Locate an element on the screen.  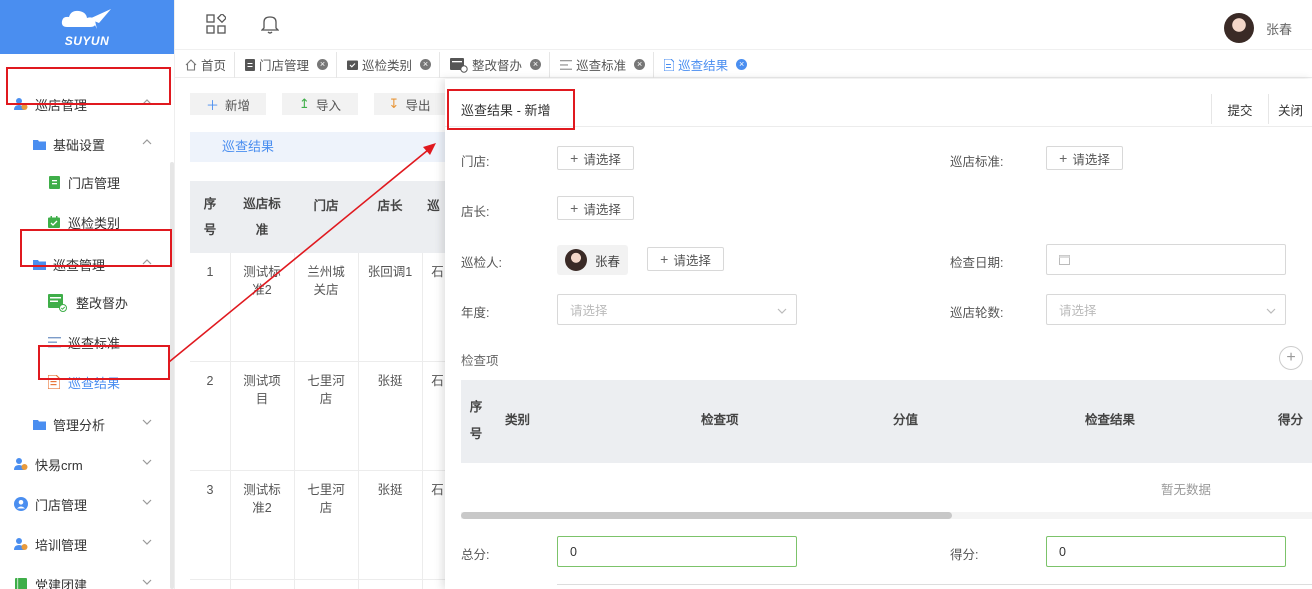
sidebar-item-label: 巡查管理 is located at coordinates (79, 265).